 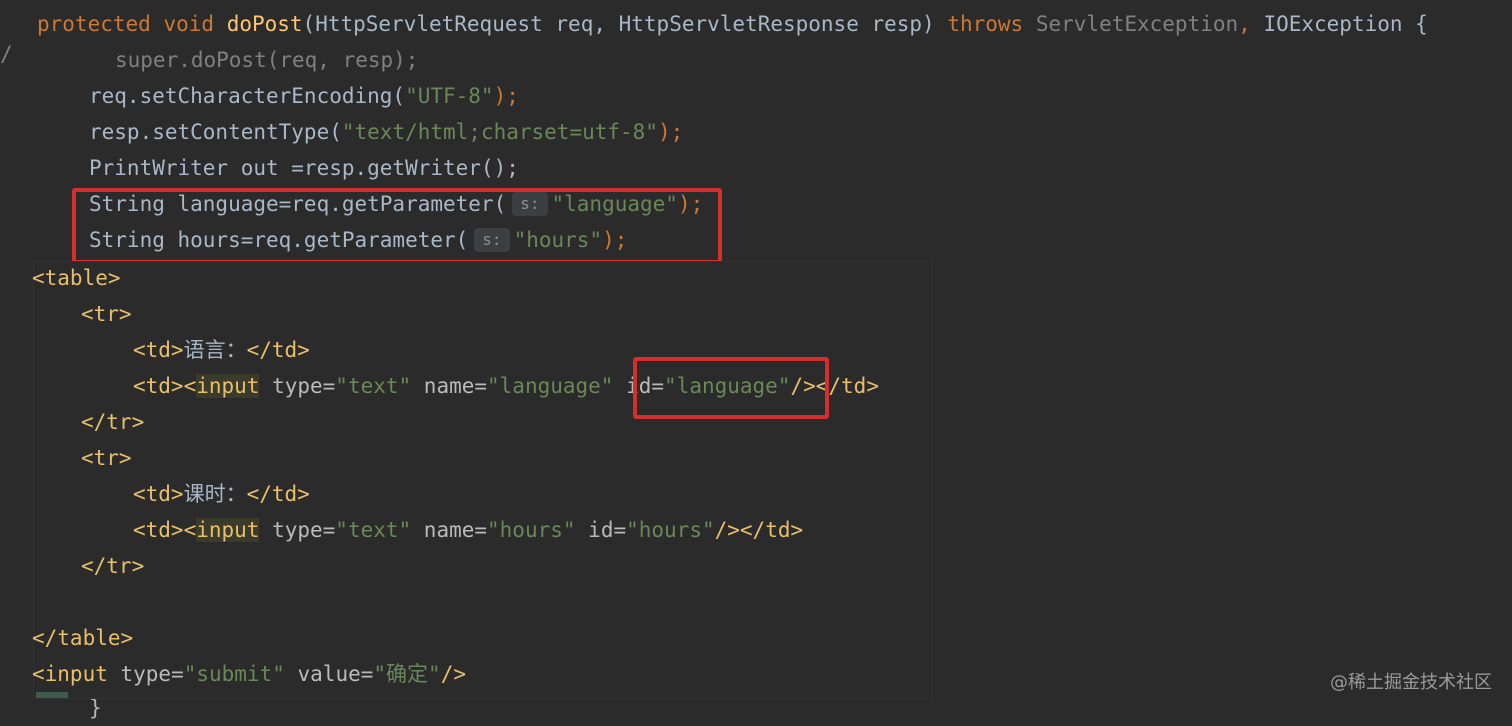 I want to click on scroll-marker, so click(x=52, y=695).